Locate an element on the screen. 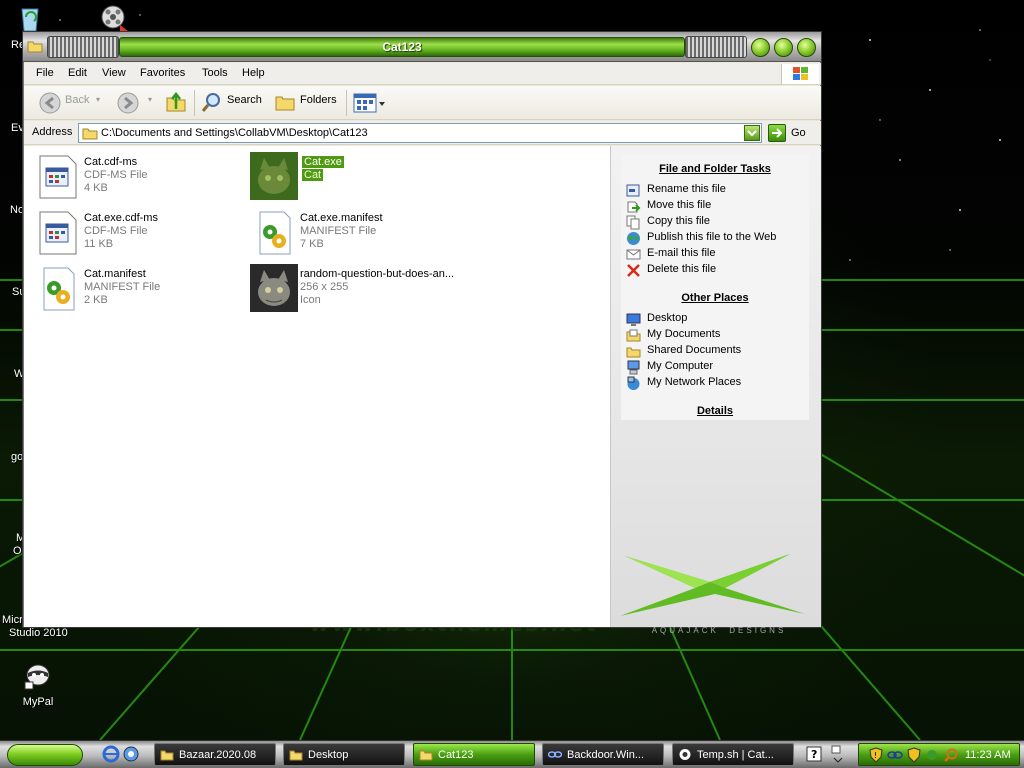 The width and height of the screenshot is (1024, 768). file-item-cat-exe-manifest: Cat.exe.manifest MANIFEST File 7 KB is located at coordinates (357, 234).